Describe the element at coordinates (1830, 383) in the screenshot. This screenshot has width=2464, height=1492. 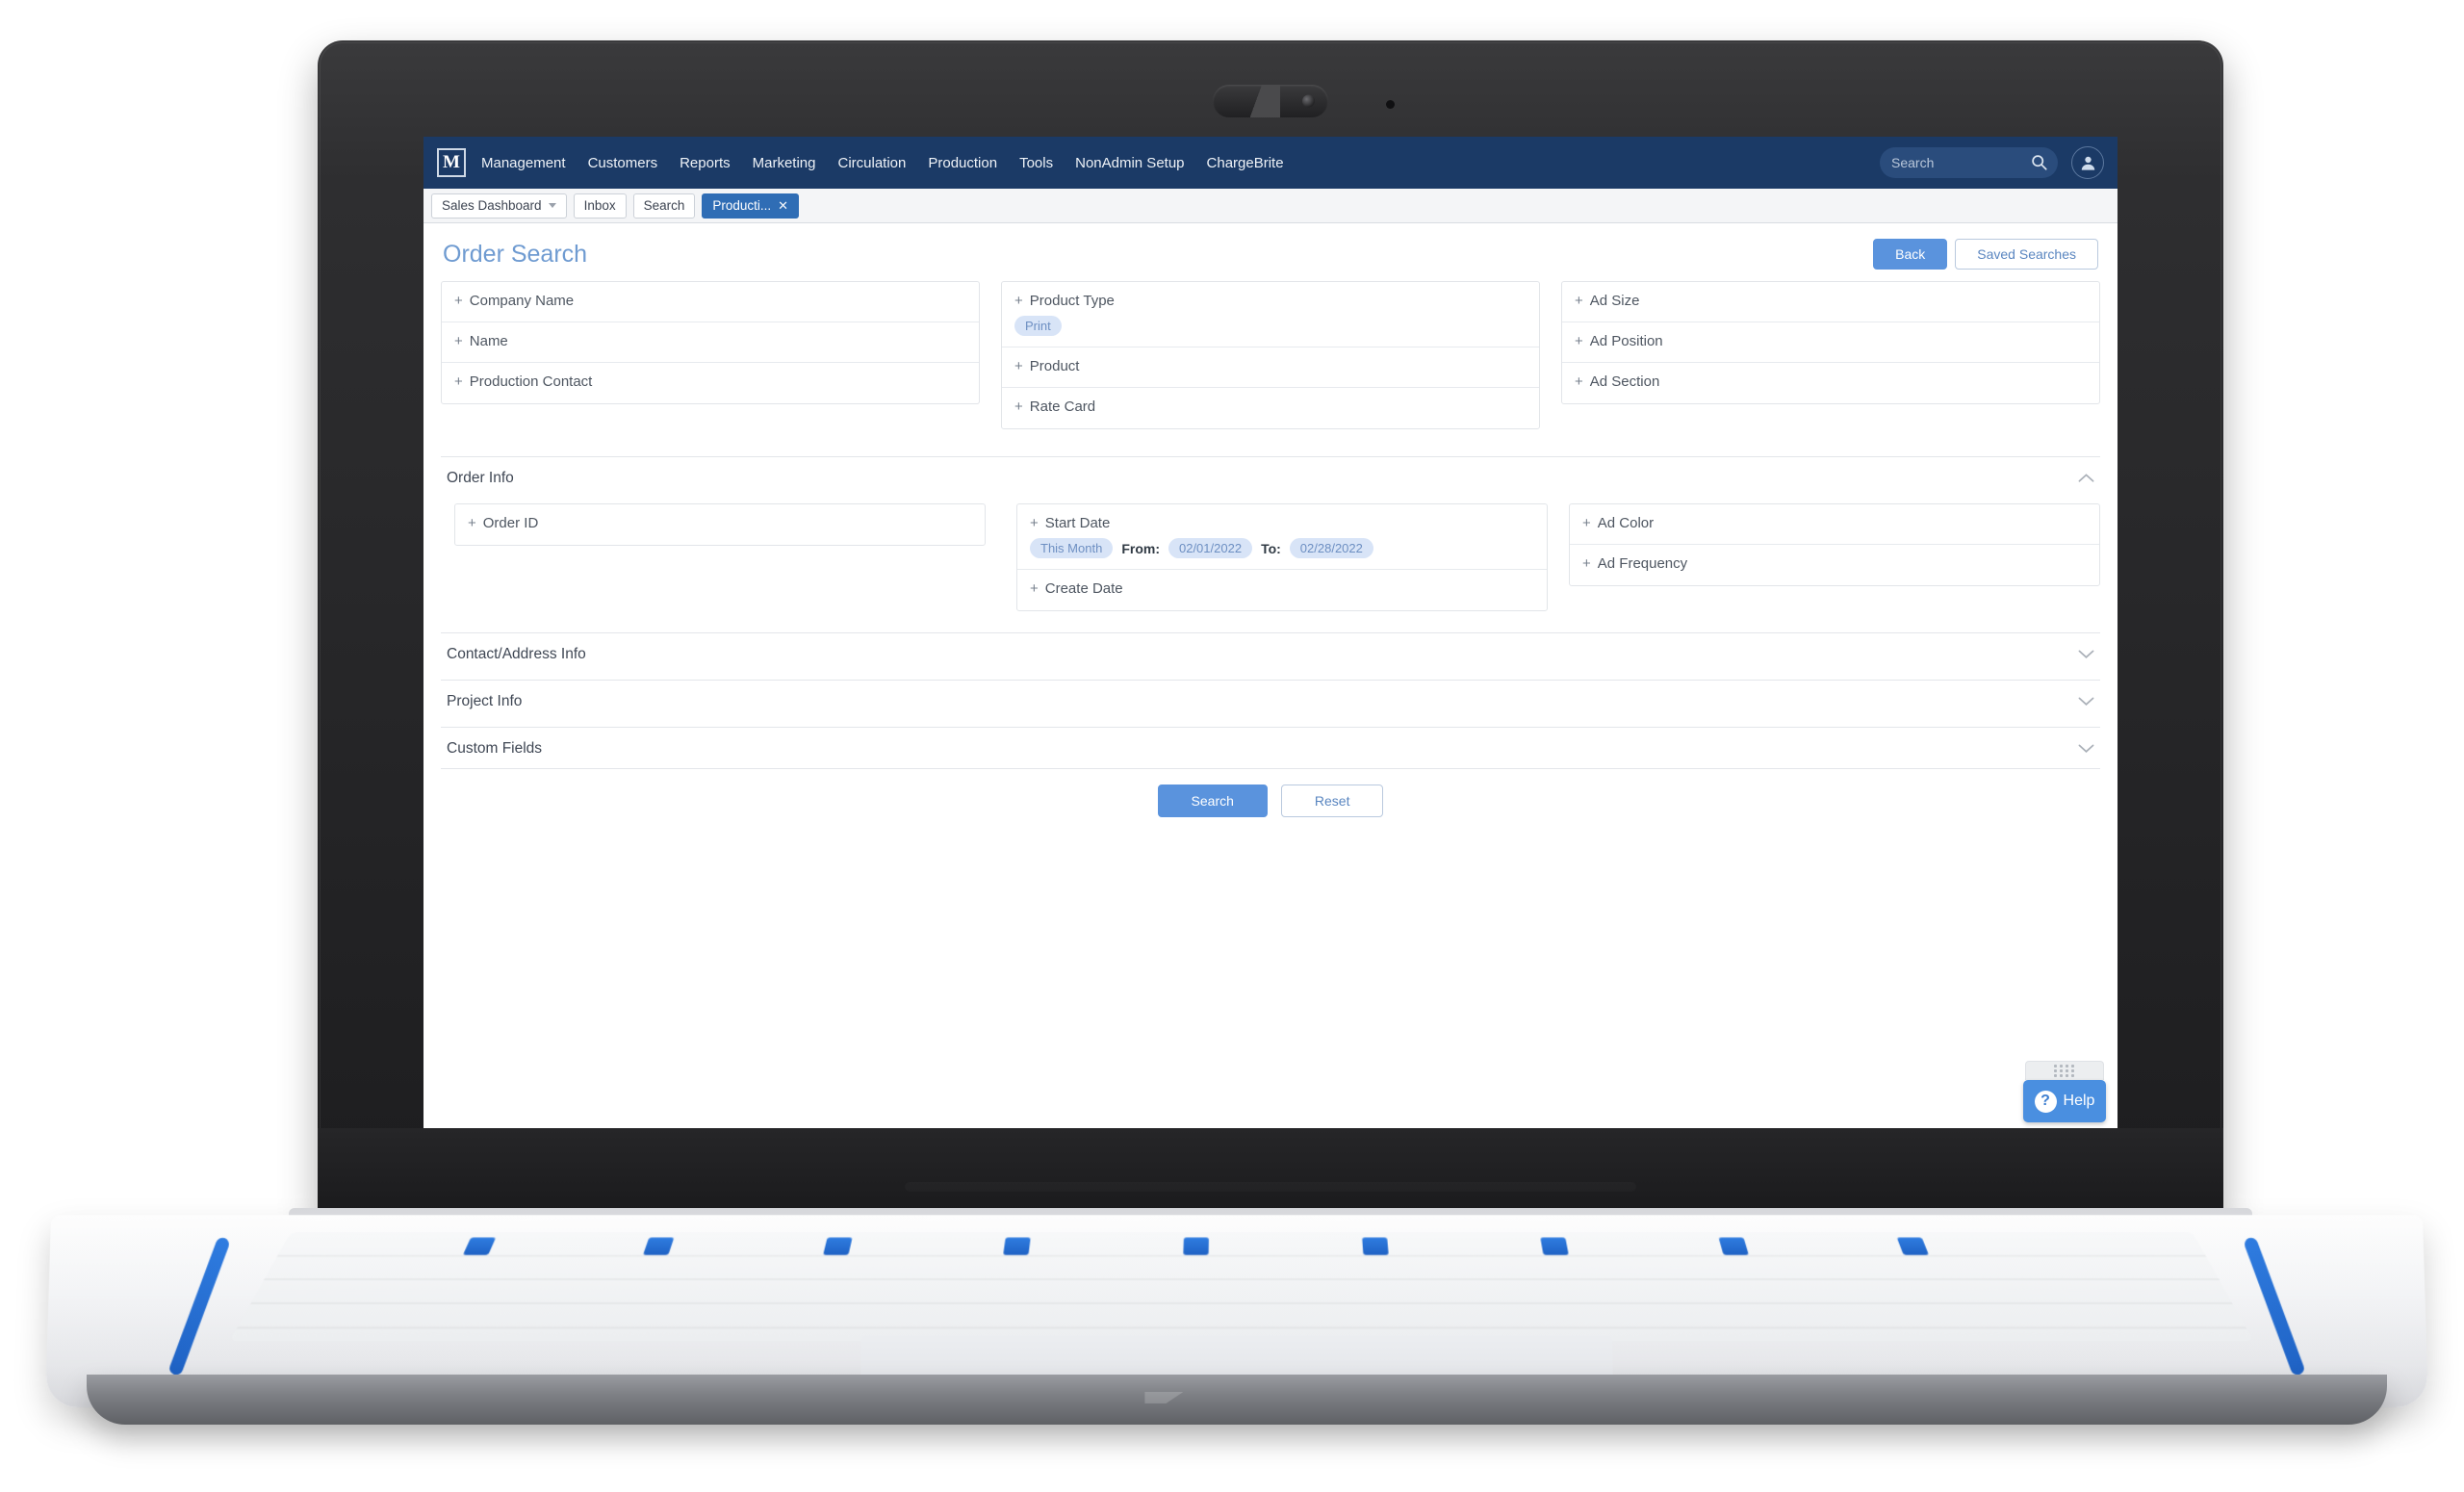
I see `field-ad-section: + Ad Section` at that location.